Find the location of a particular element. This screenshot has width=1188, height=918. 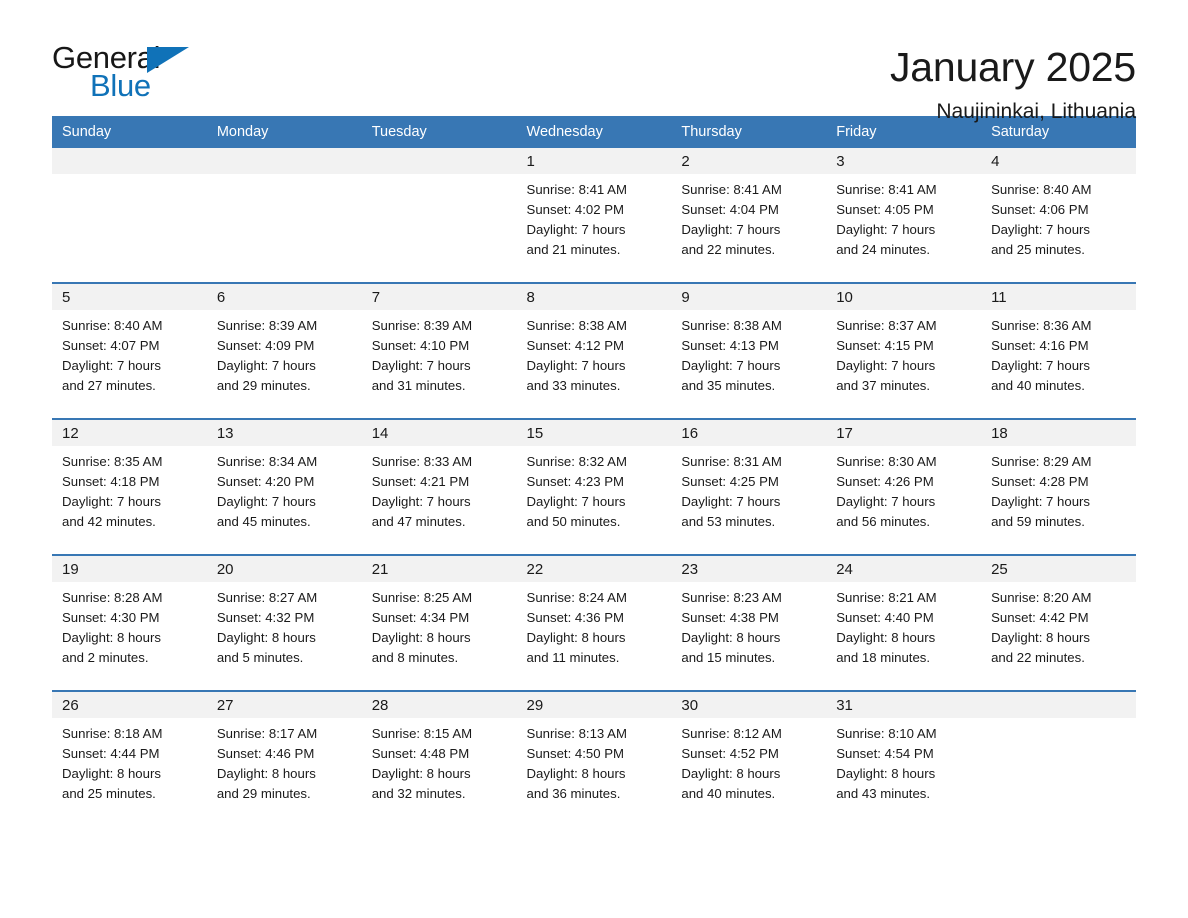

day-number: 4 is located at coordinates (1058, 161).